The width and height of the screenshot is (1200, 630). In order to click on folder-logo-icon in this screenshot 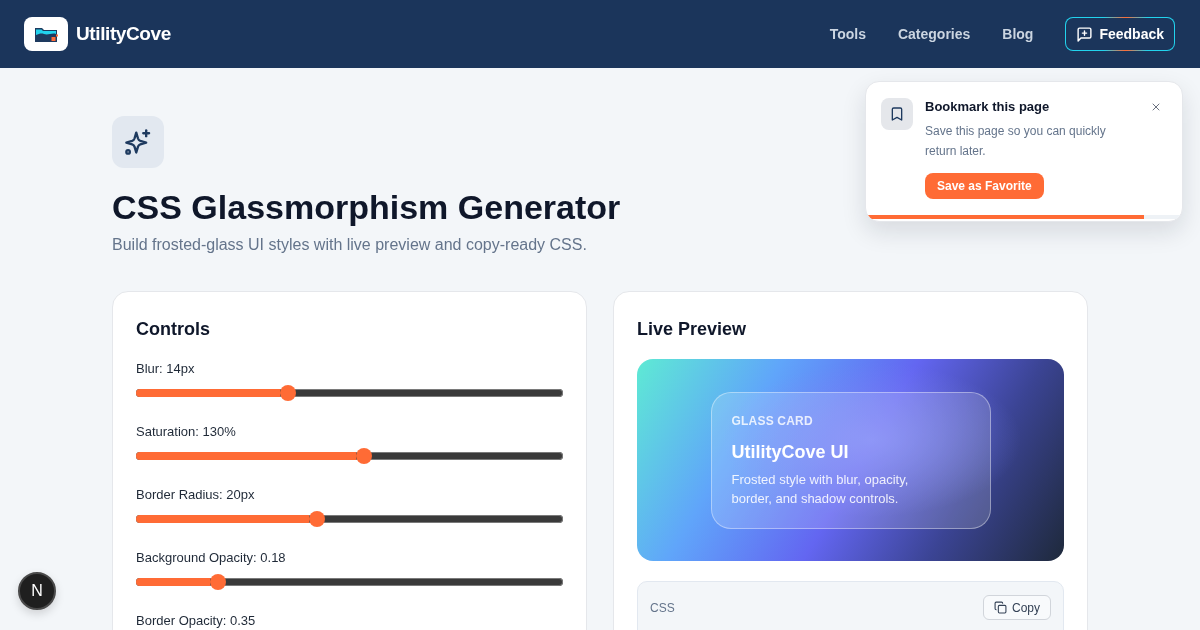, I will do `click(46, 34)`.